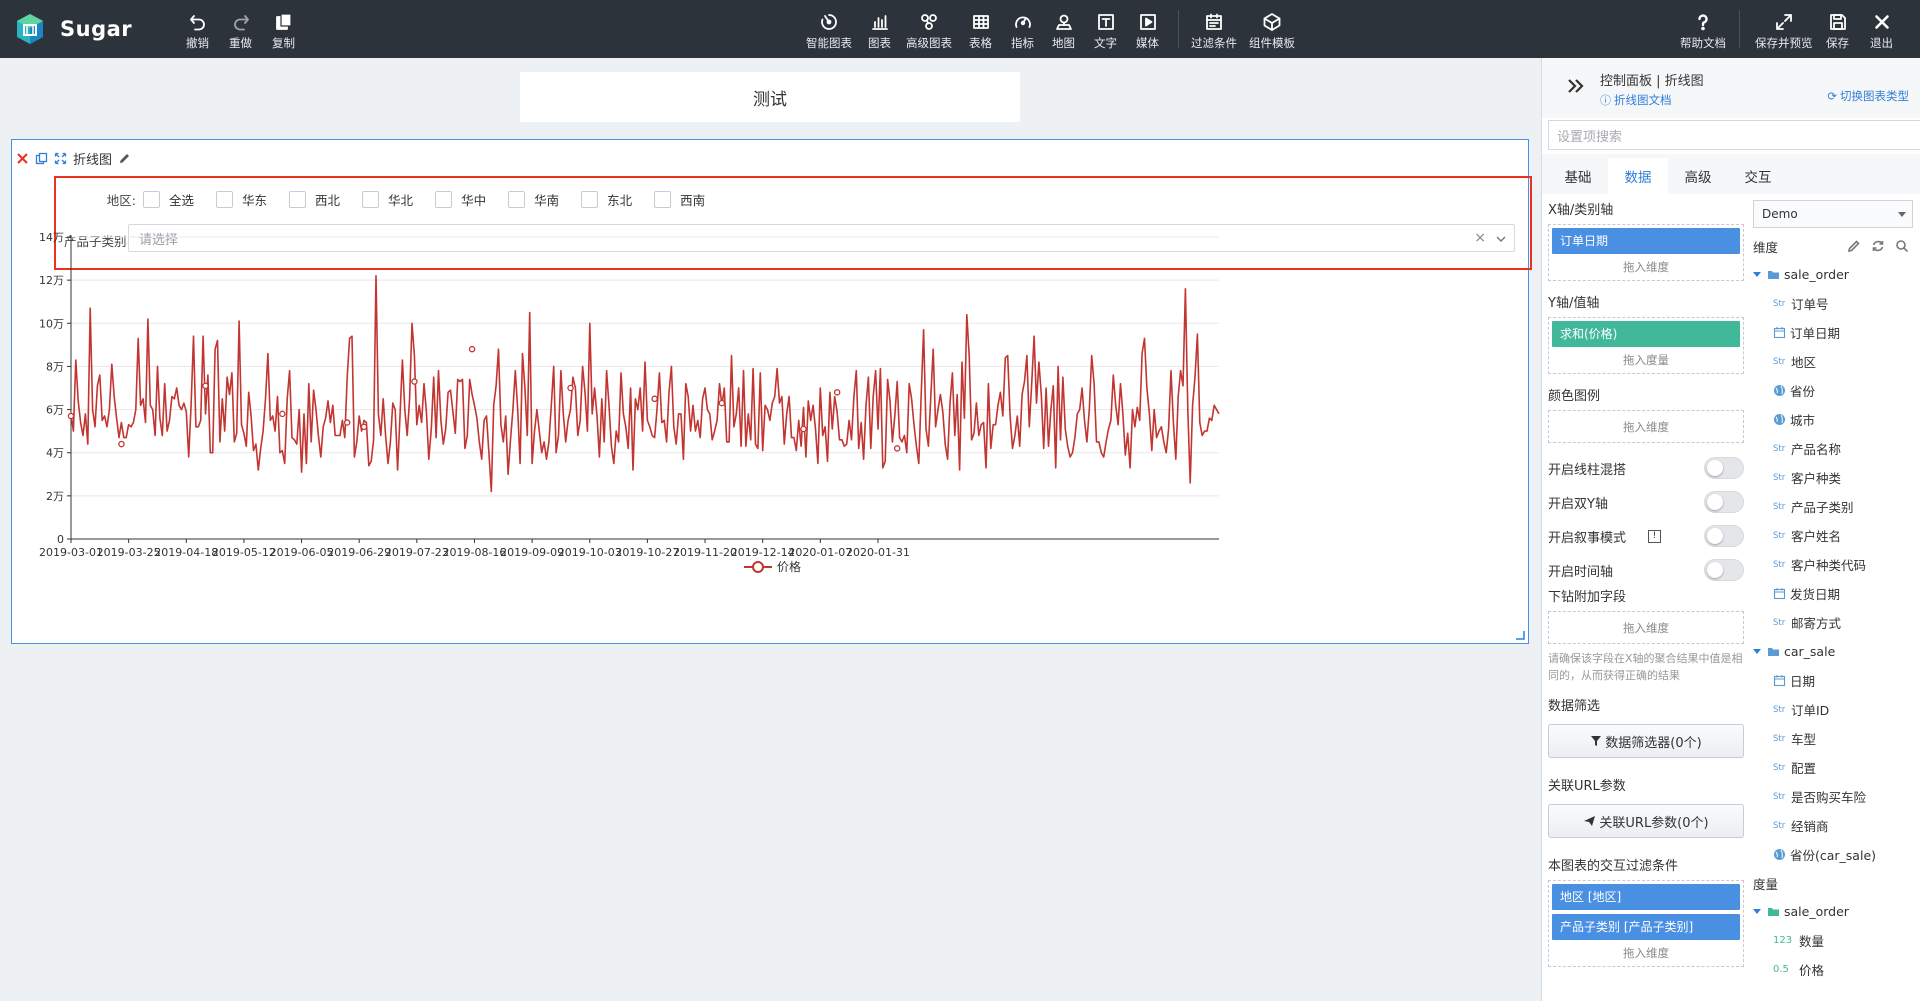 Image resolution: width=1920 pixels, height=1001 pixels. Describe the element at coordinates (283, 29) in the screenshot. I see `copy-button: 复制` at that location.